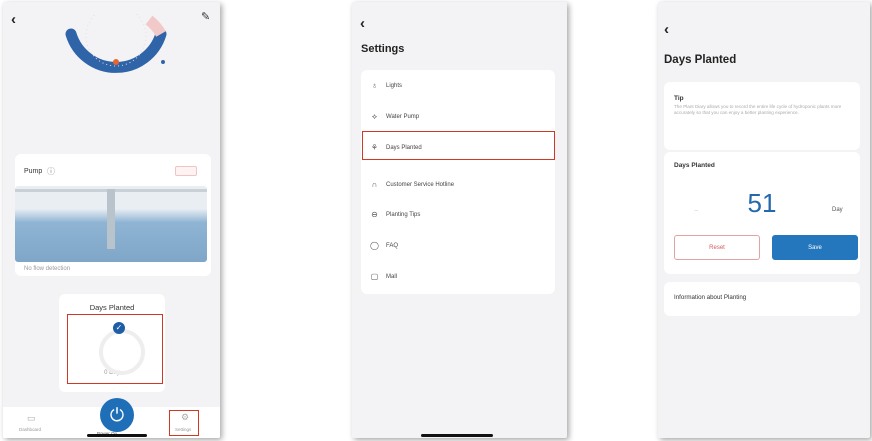 The image size is (872, 441). I want to click on days-unit: Day, so click(837, 210).